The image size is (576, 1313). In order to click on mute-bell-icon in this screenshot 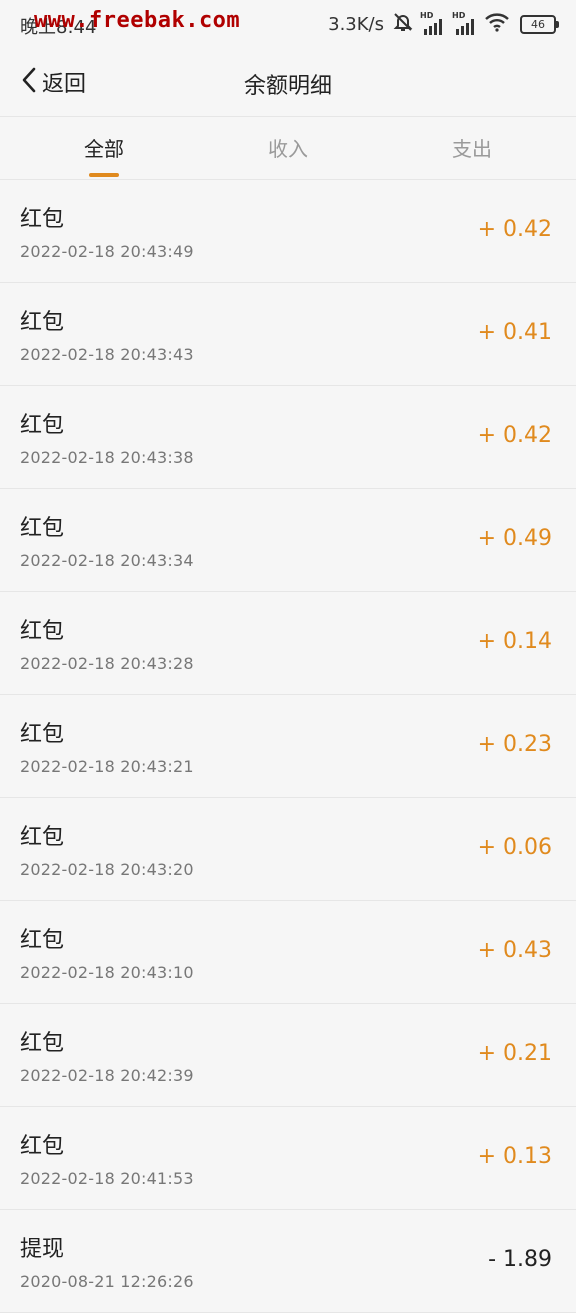, I will do `click(403, 24)`.